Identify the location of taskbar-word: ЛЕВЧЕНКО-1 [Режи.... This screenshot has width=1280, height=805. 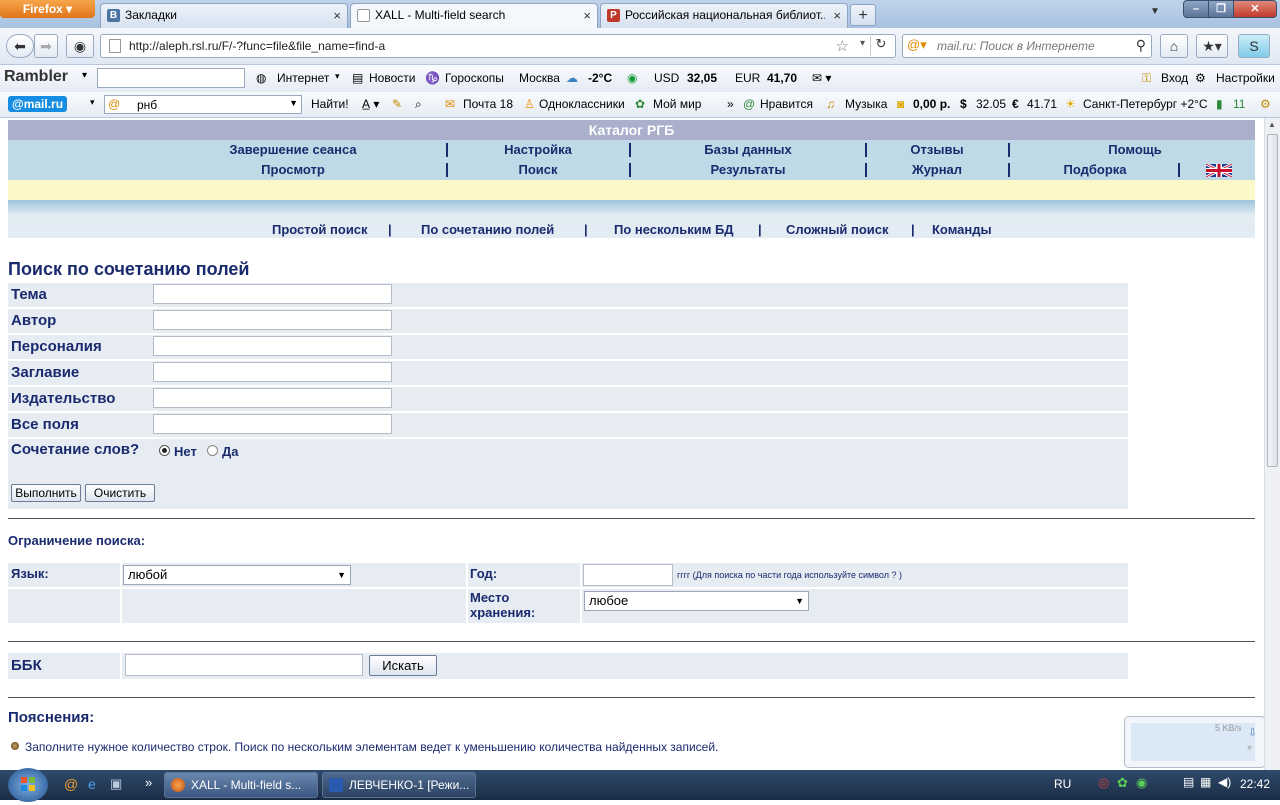
(399, 785).